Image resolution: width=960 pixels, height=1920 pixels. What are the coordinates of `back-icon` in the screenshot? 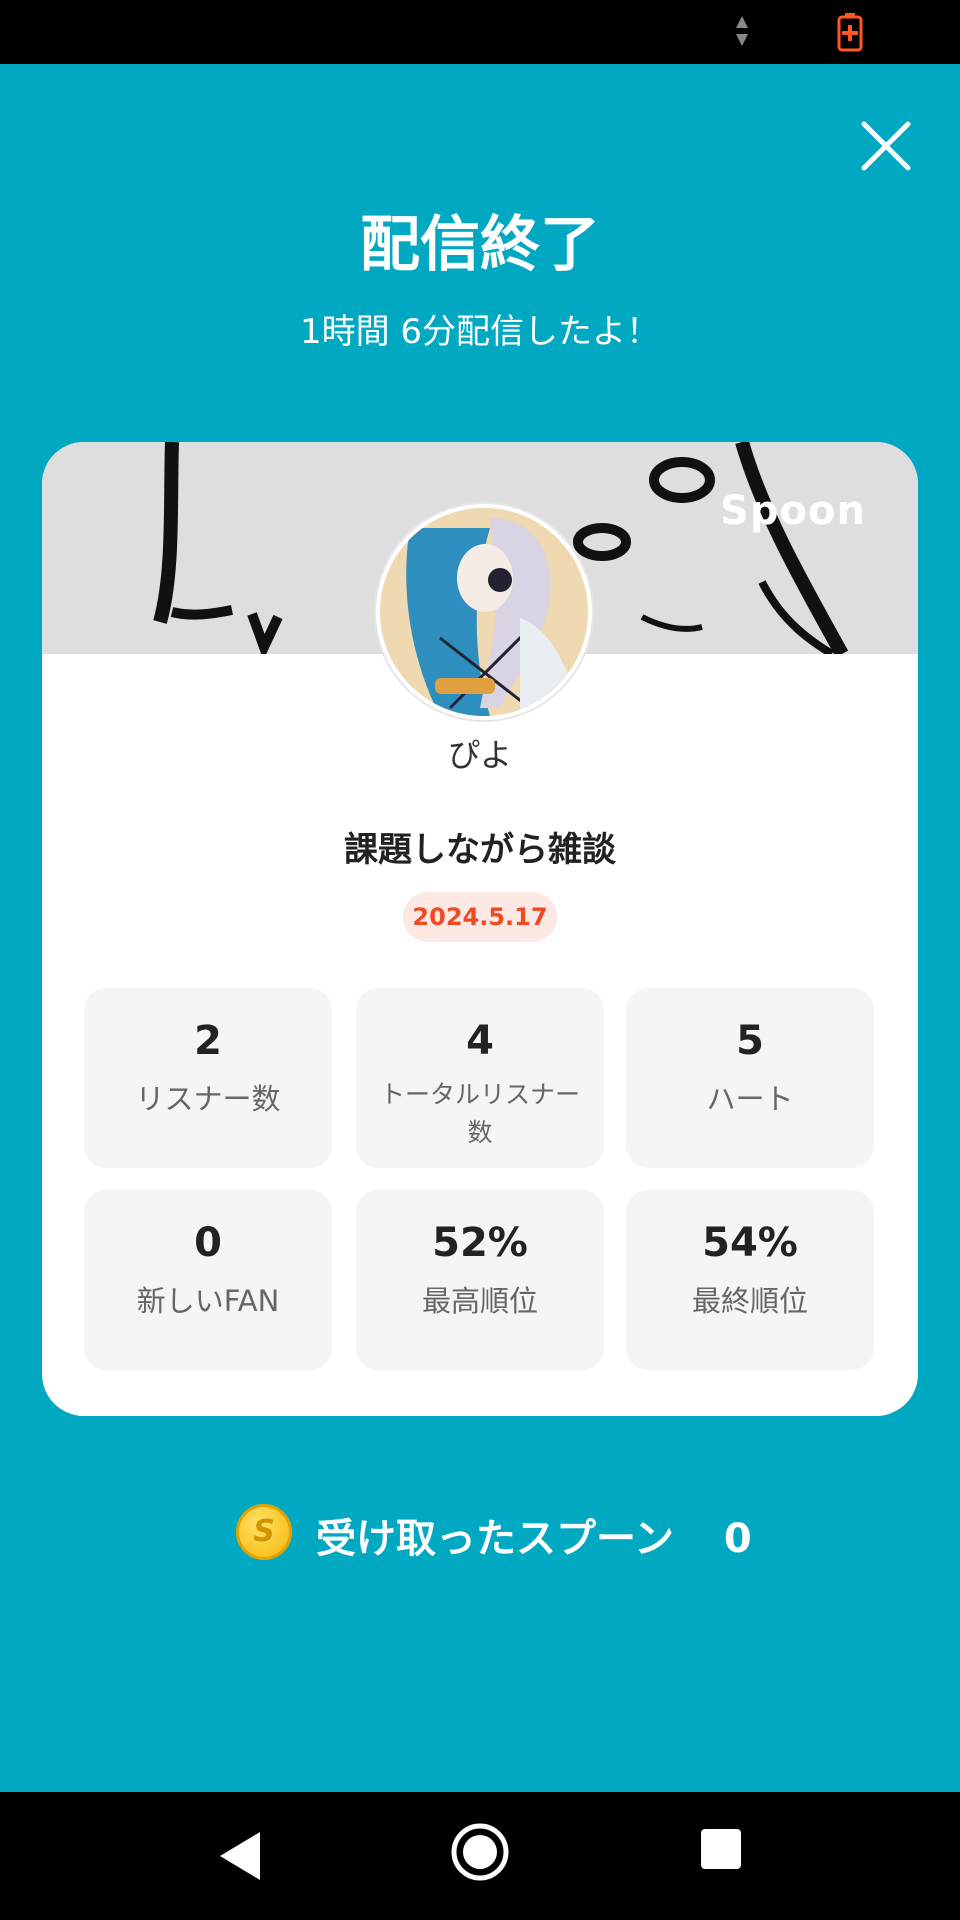 It's located at (240, 1856).